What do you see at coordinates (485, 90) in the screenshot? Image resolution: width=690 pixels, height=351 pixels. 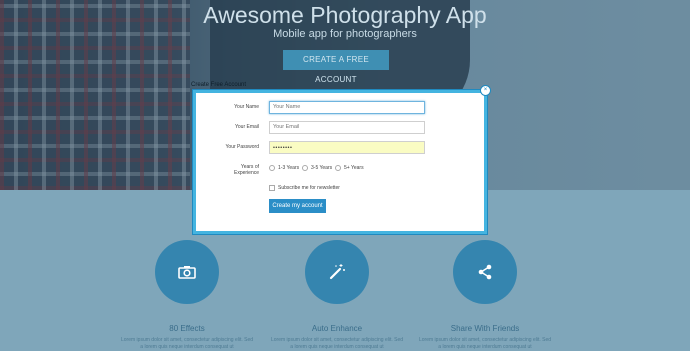 I see `close-icon: ×` at bounding box center [485, 90].